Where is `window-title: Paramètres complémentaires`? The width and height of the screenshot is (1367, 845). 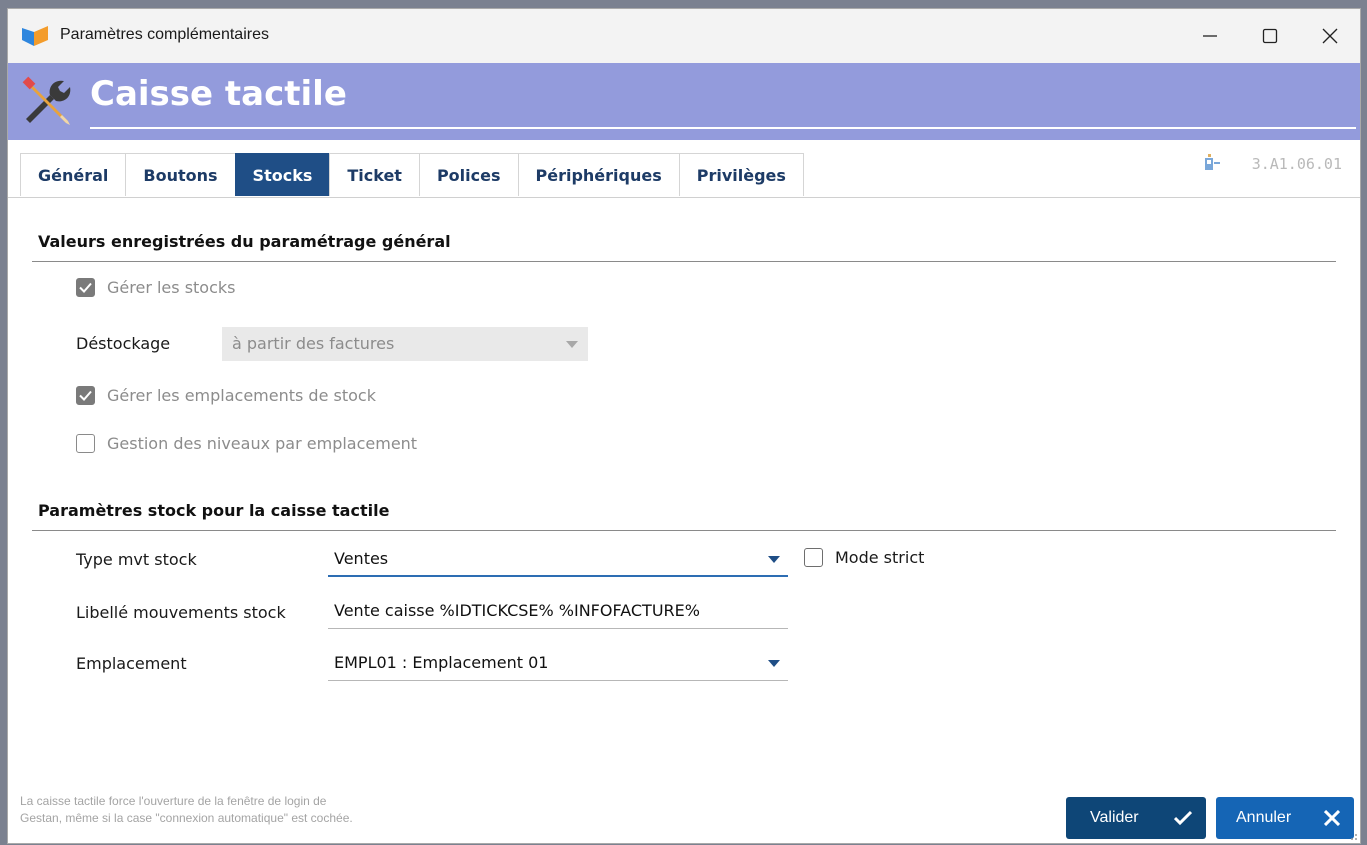
window-title: Paramètres complémentaires is located at coordinates (164, 34).